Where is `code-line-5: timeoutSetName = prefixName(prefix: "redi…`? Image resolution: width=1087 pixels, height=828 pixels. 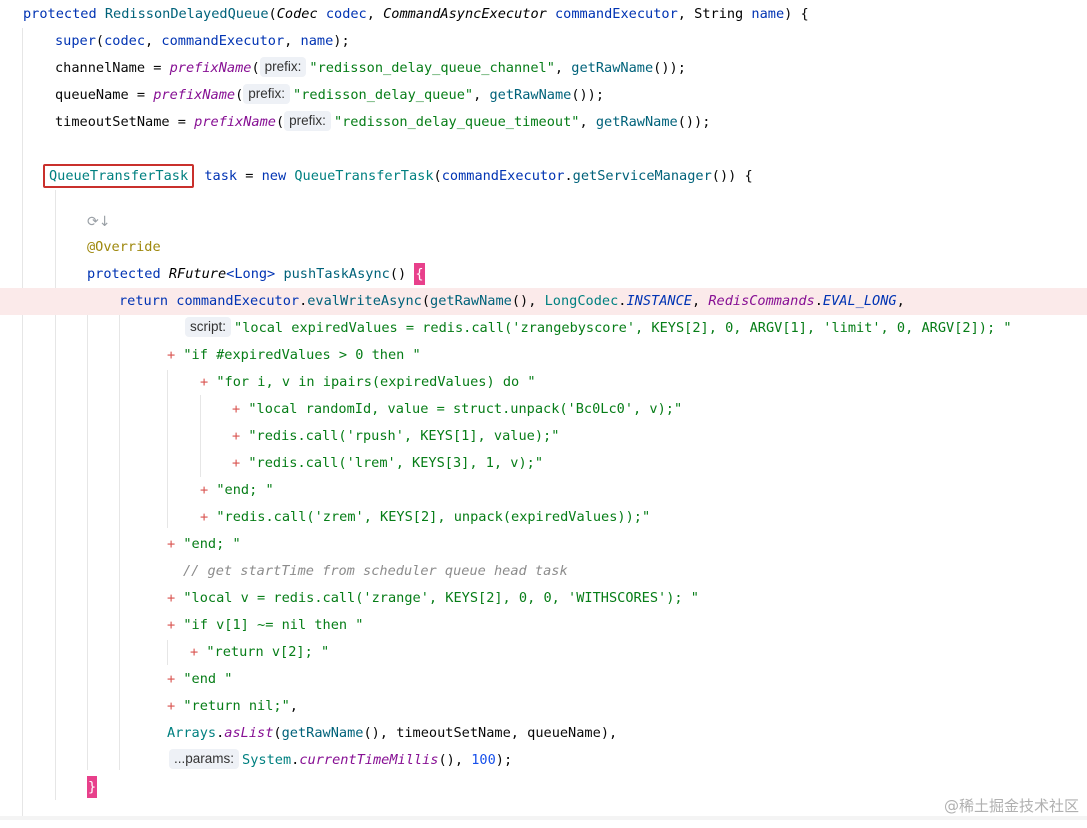 code-line-5: timeoutSetName = prefixName(prefix: "redi… is located at coordinates (543, 122).